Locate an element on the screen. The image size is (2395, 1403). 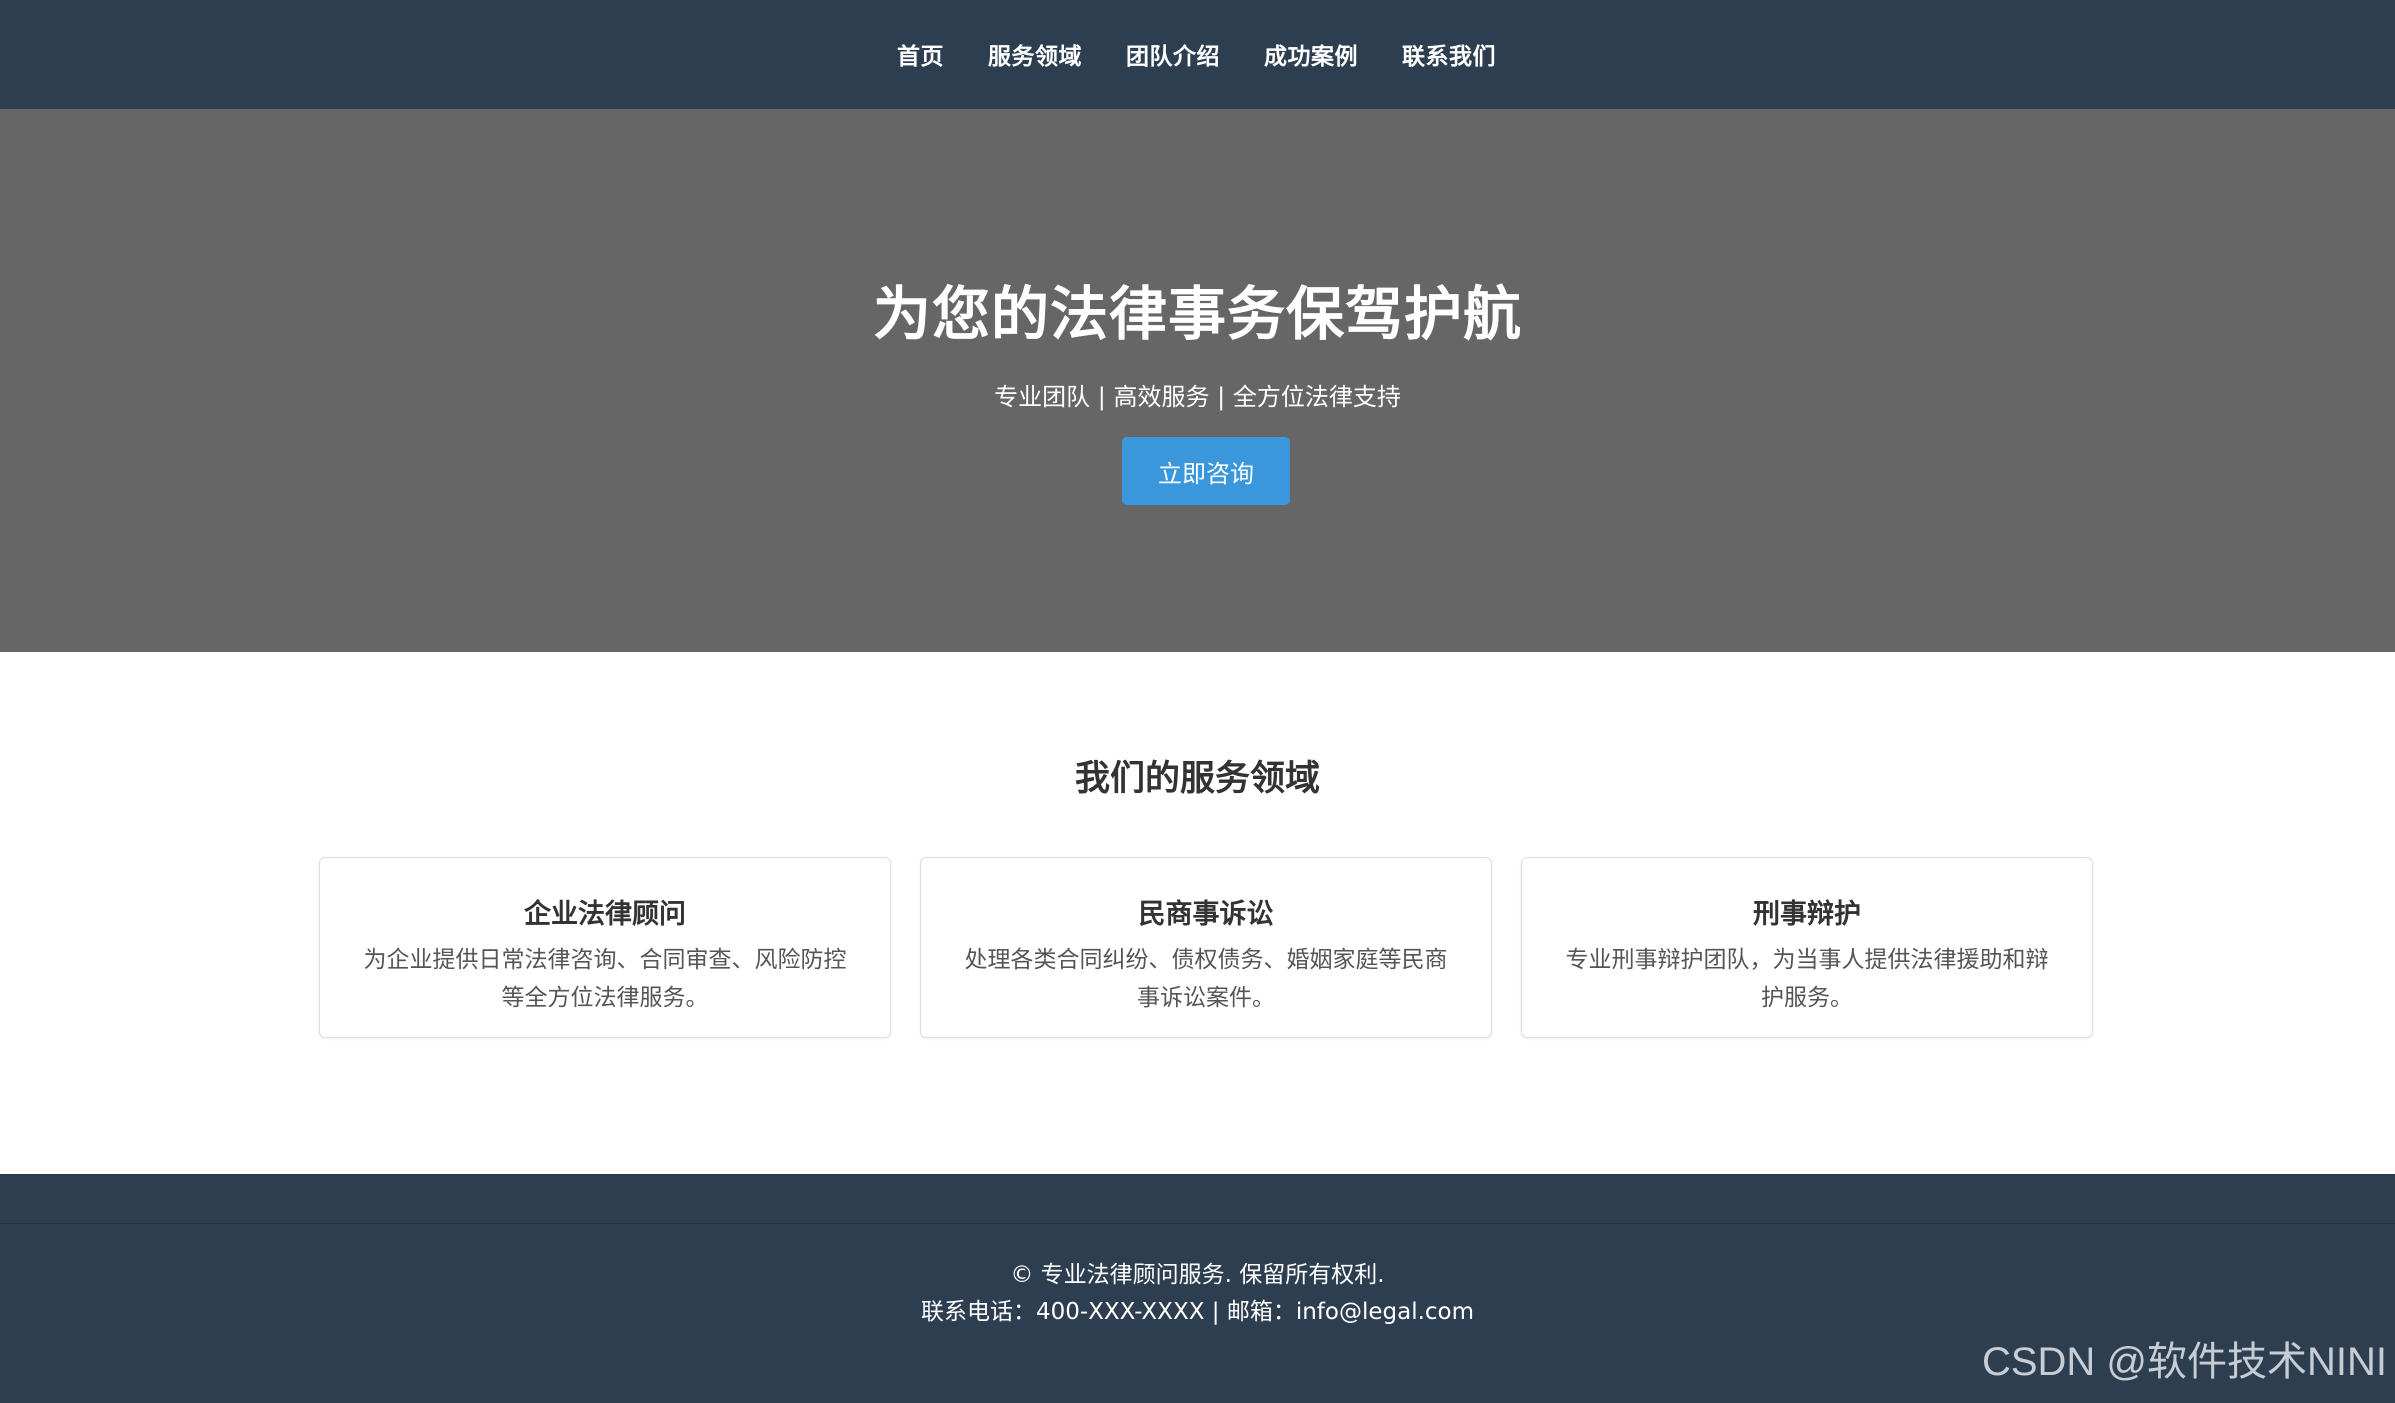
service-card-desc-line: 等全方位法律服务。 is located at coordinates (605, 998).